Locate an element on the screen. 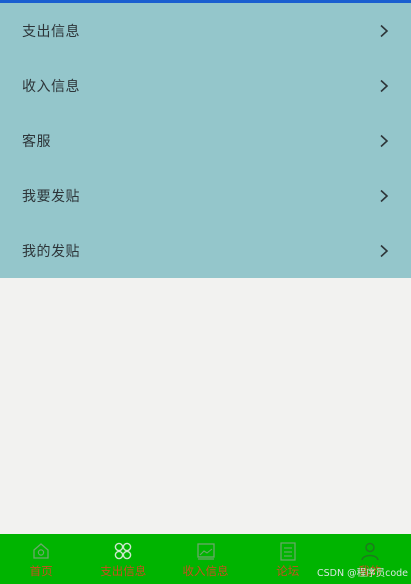  list-icon is located at coordinates (288, 551).